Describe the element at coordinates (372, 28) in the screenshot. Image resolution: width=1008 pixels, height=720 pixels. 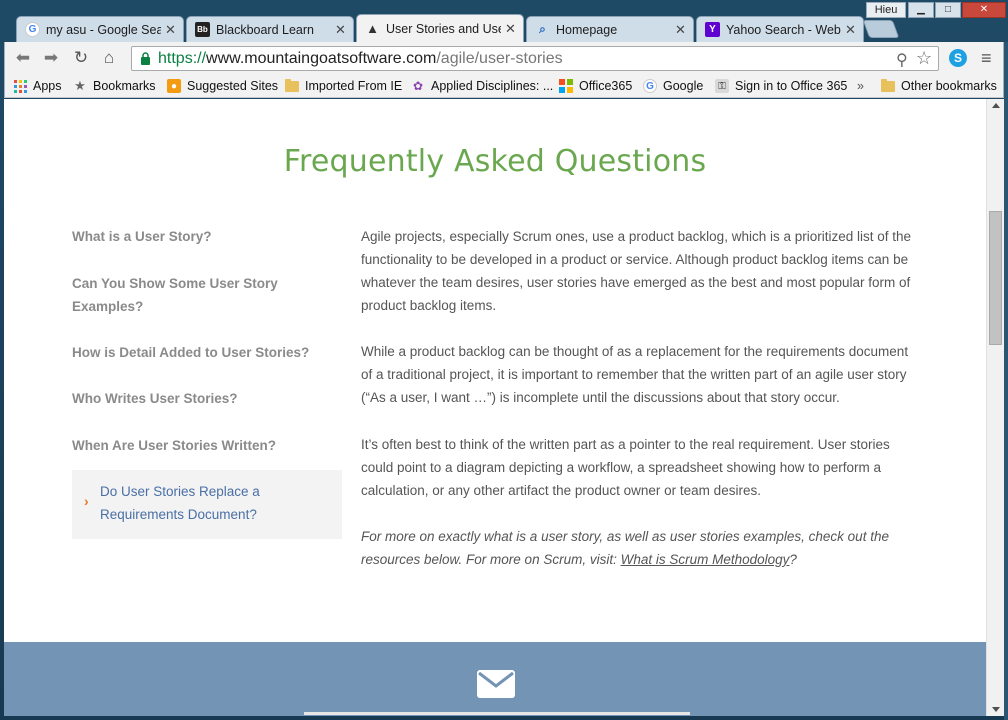
I see `mountain-goat-icon: ▲` at that location.